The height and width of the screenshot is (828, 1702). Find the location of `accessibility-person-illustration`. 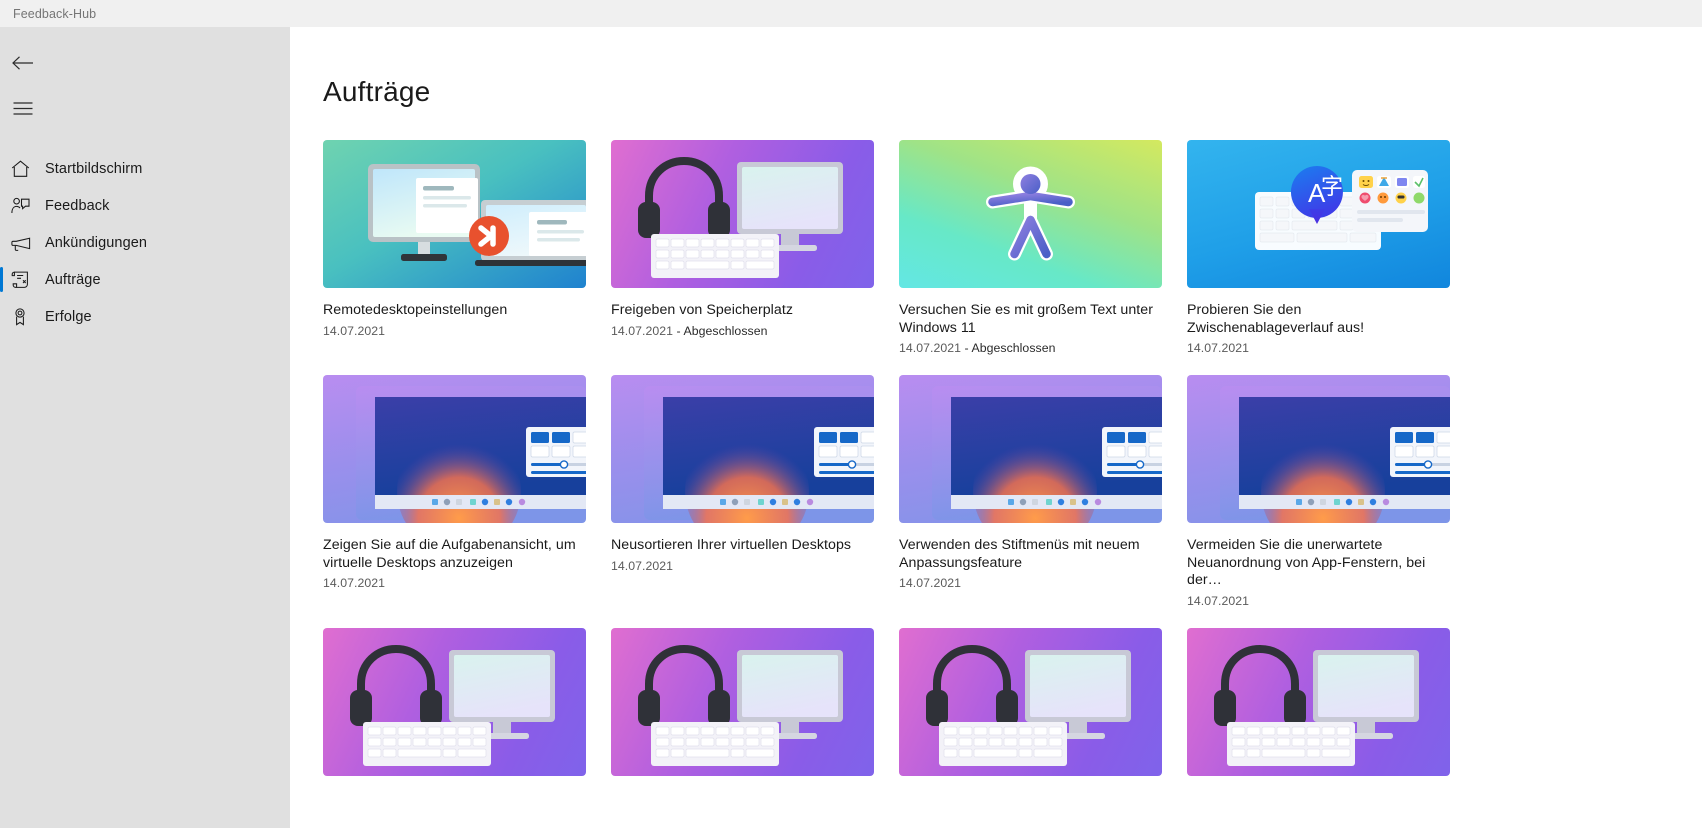

accessibility-person-illustration is located at coordinates (1030, 213).